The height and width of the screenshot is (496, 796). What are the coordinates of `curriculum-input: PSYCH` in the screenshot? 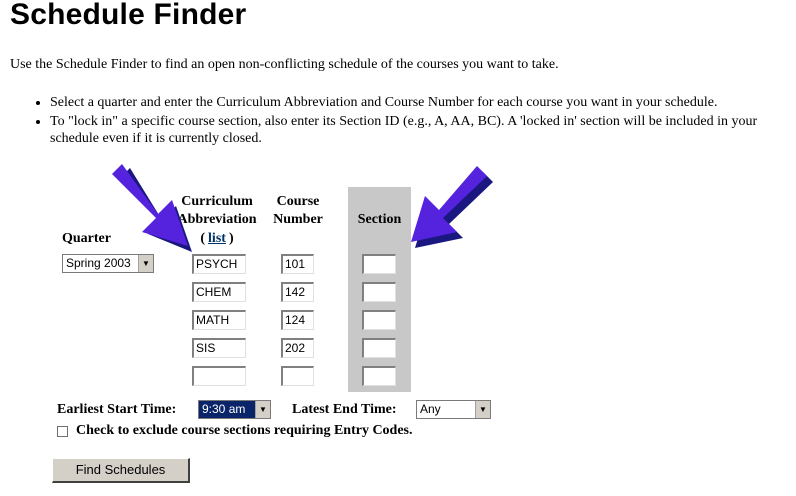 It's located at (219, 264).